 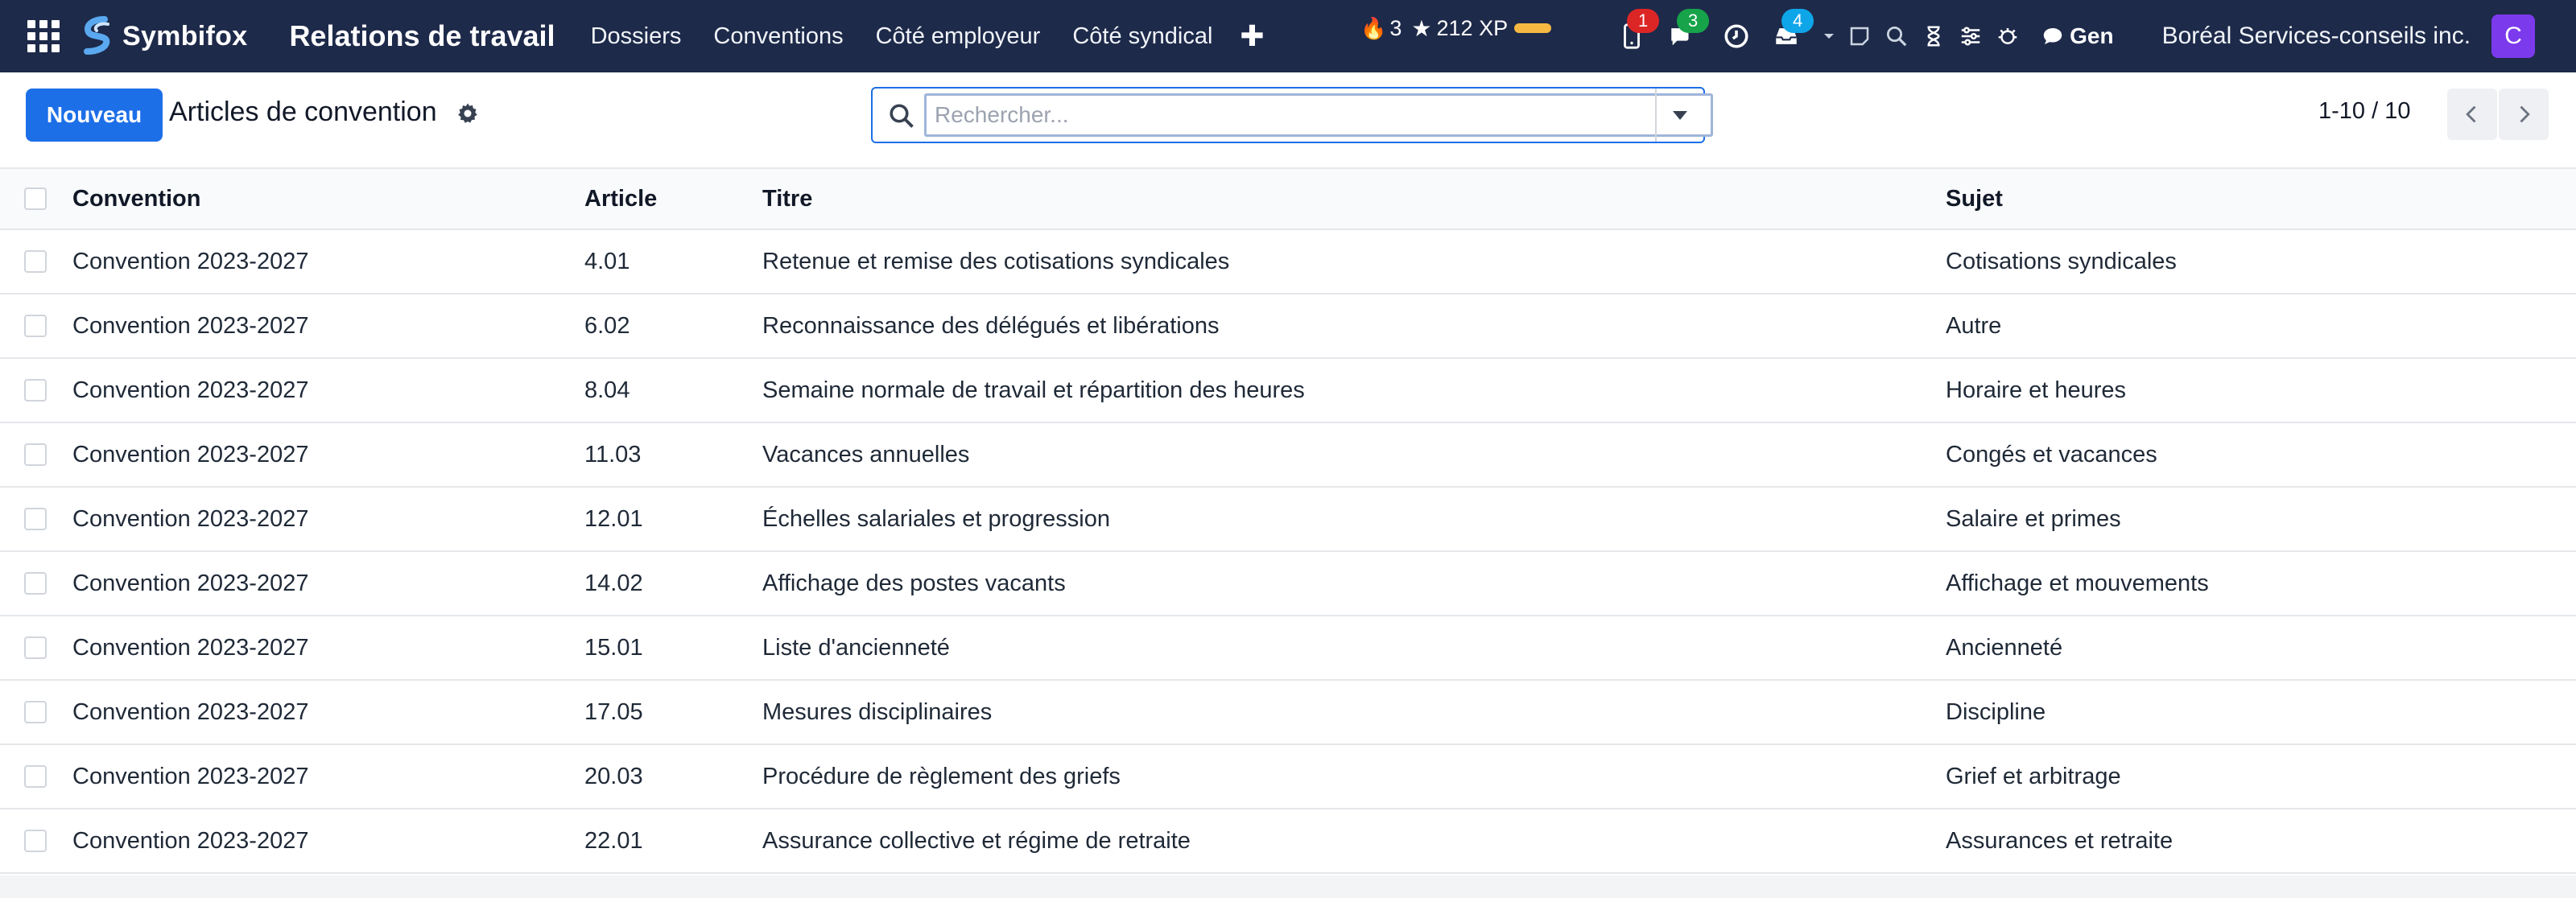 I want to click on gen-button: Gen, so click(x=2077, y=36).